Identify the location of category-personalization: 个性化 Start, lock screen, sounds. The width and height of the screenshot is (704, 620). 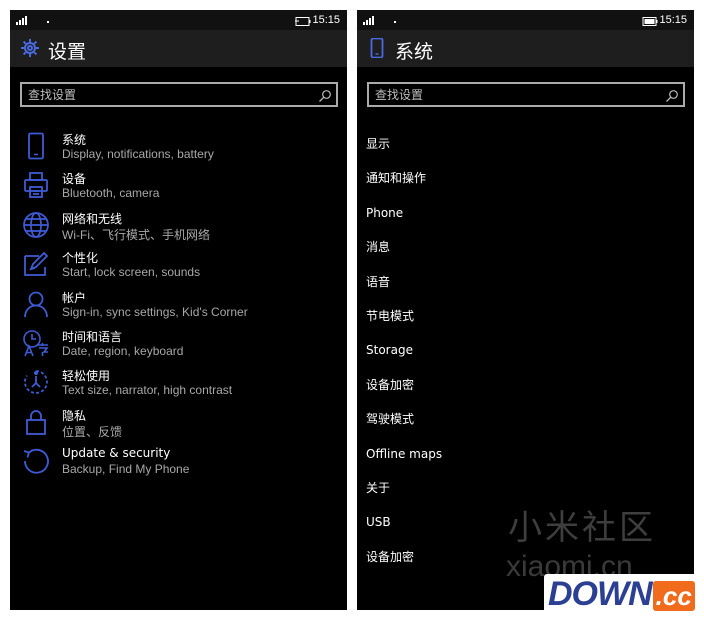
(178, 267).